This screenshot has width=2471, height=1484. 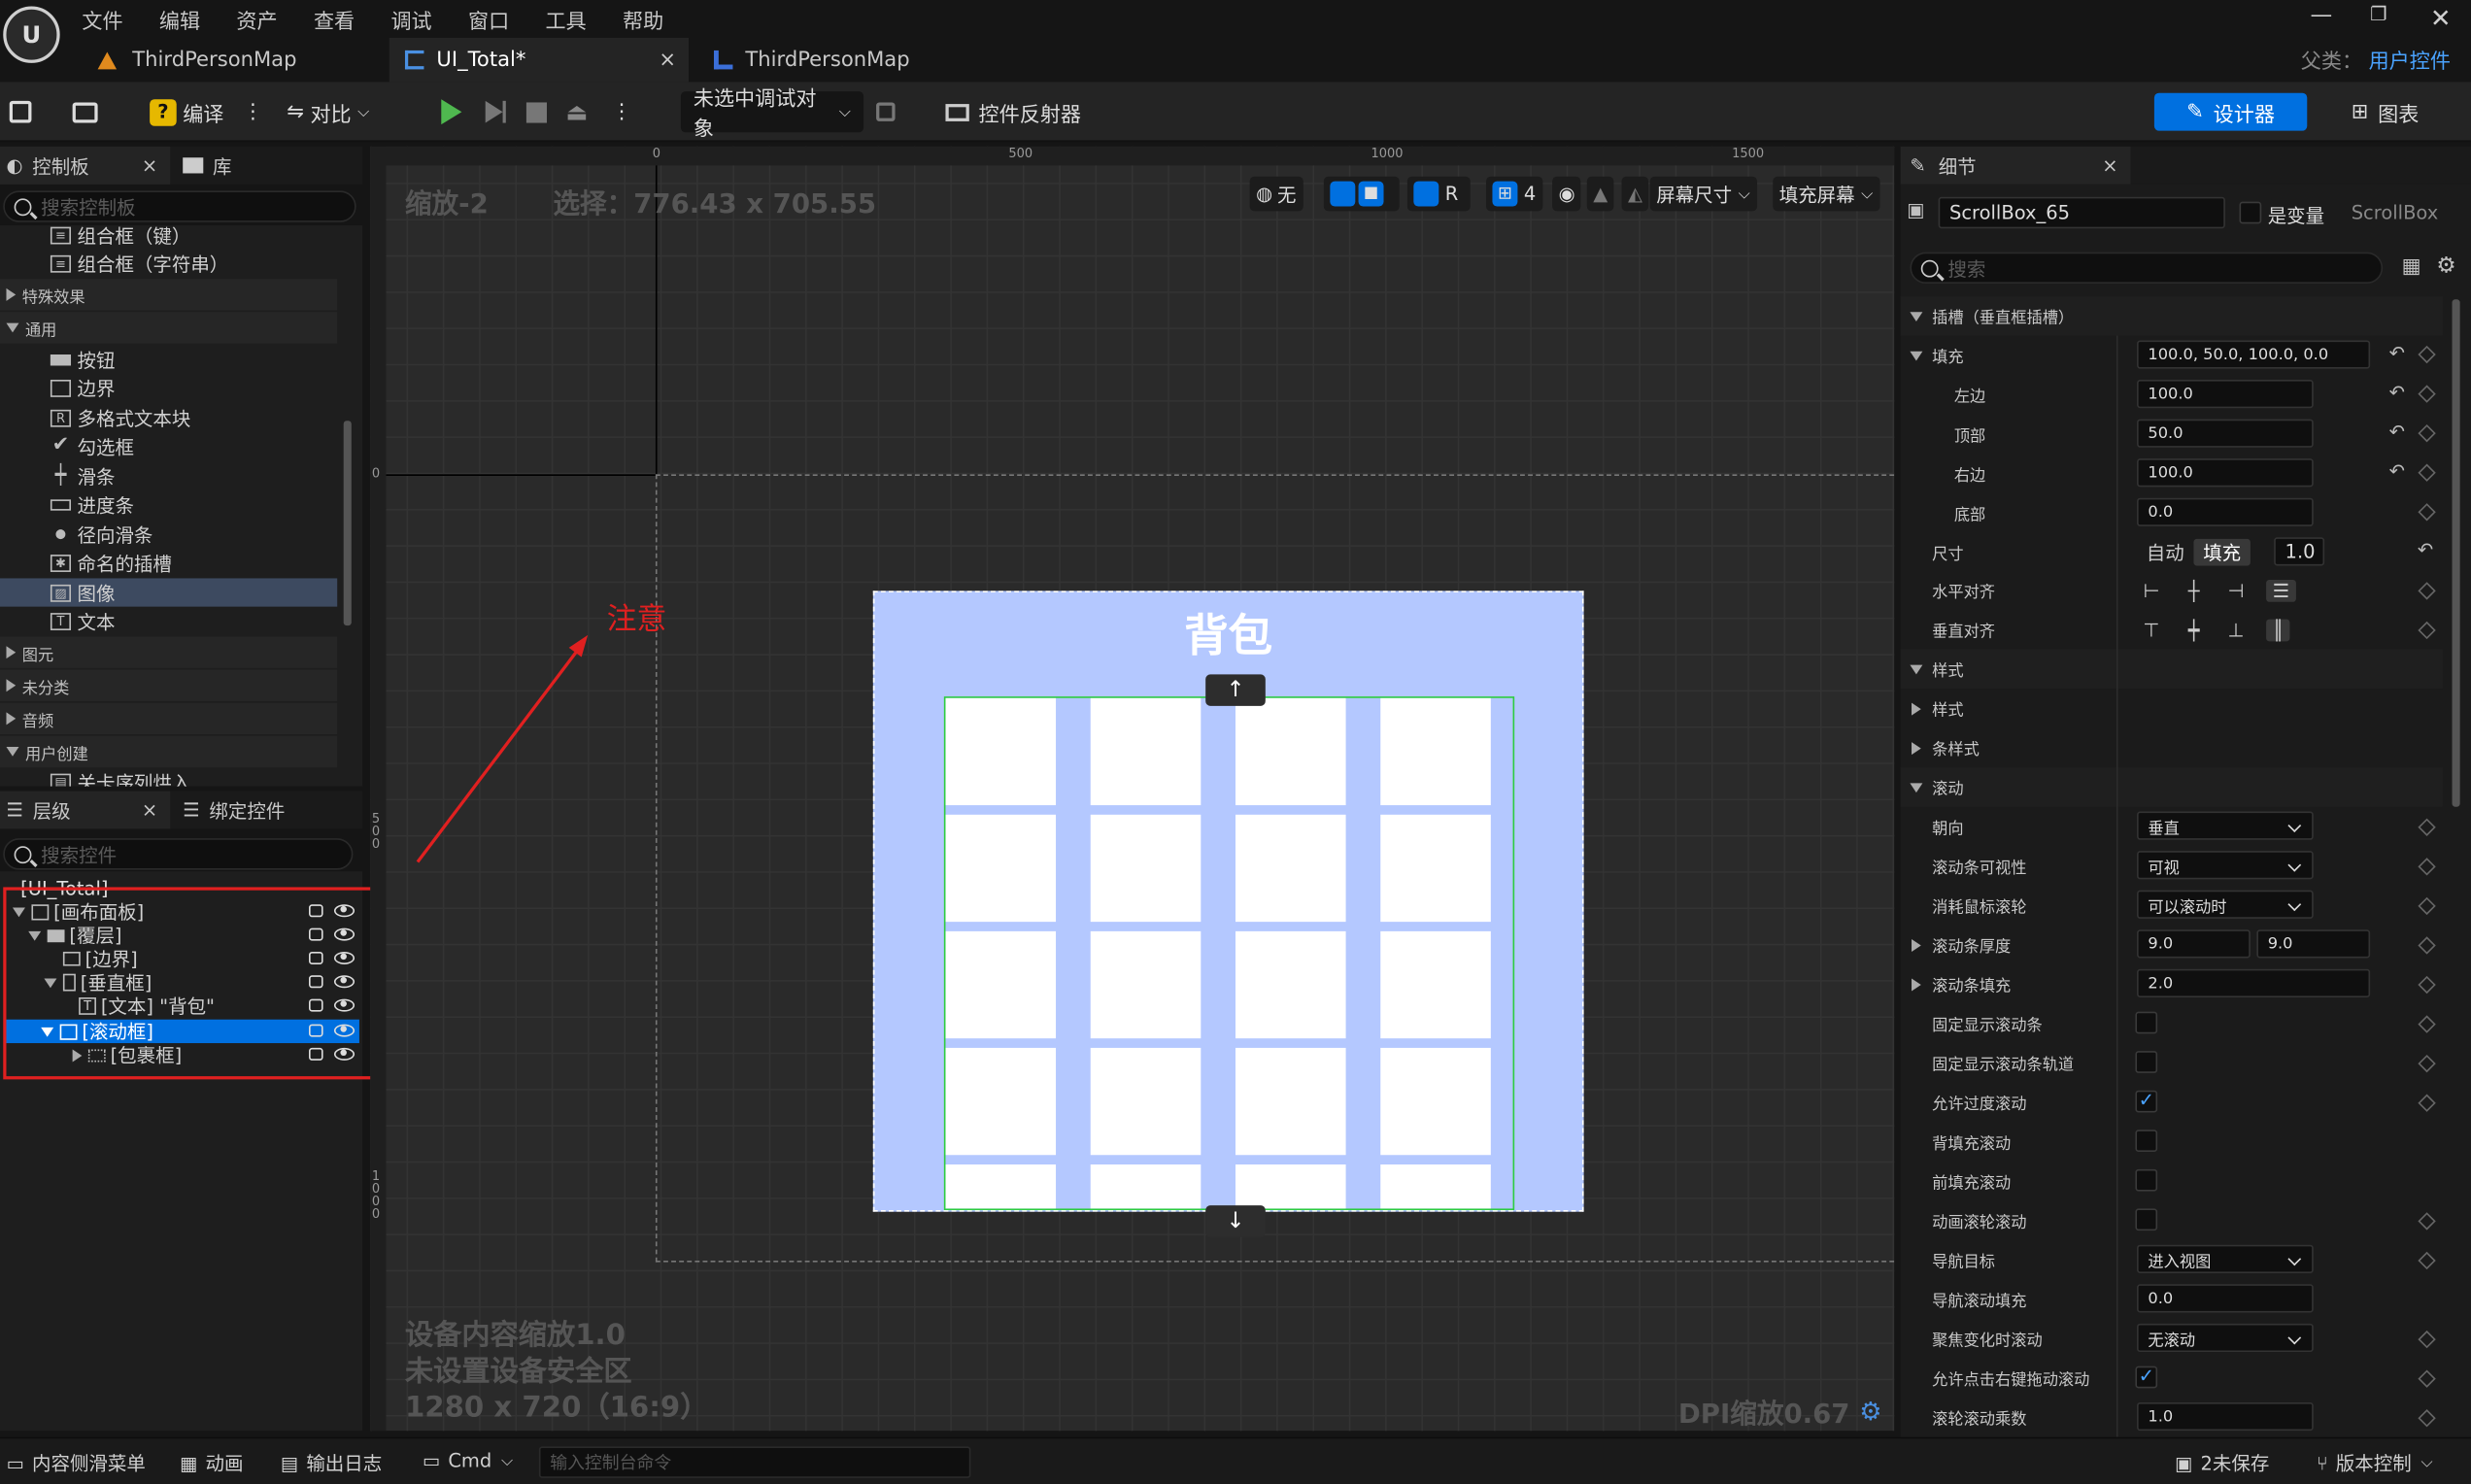 I want to click on menu-edit: 编辑, so click(x=188, y=17).